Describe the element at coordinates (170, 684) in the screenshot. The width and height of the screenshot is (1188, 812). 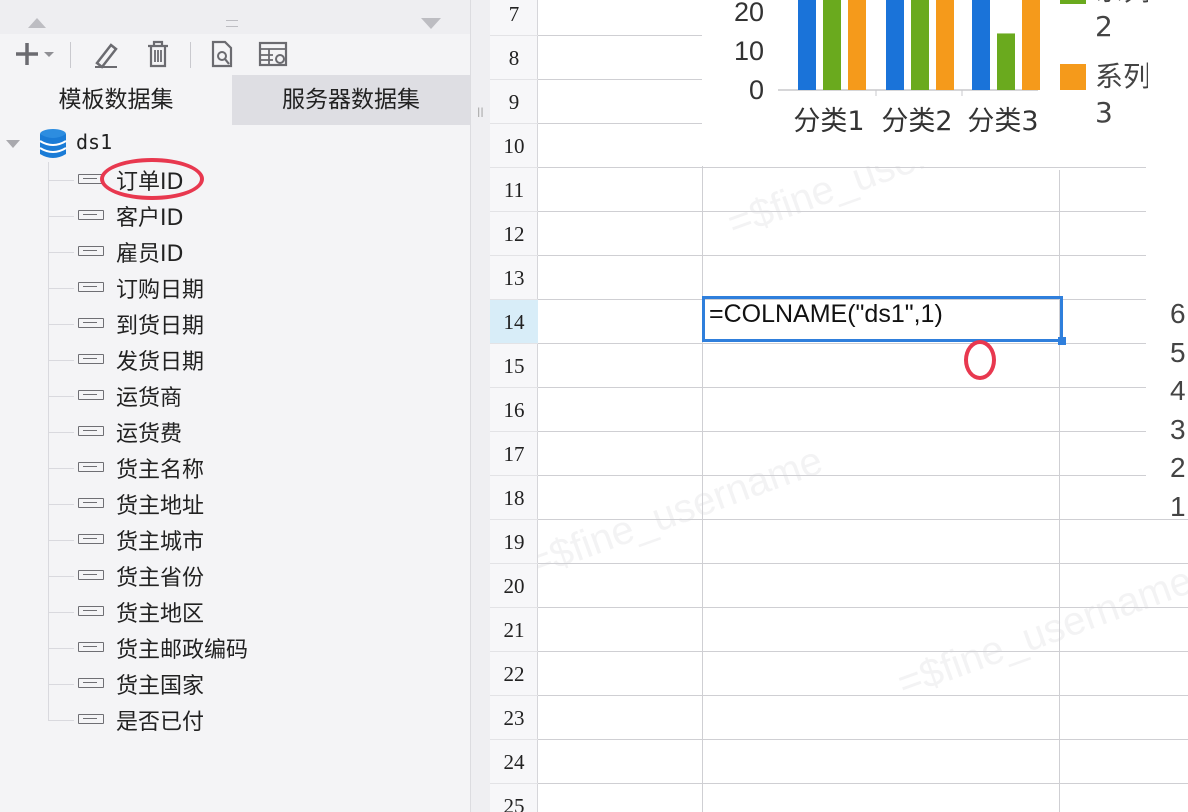
I see `tree-field: 货主国家` at that location.